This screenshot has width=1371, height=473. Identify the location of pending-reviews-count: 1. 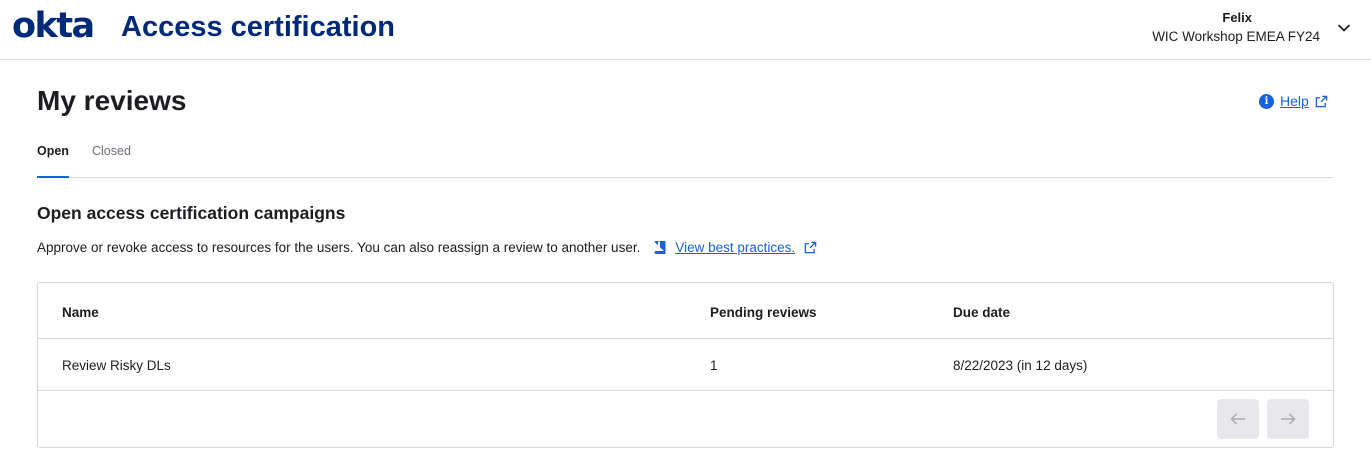
(714, 365).